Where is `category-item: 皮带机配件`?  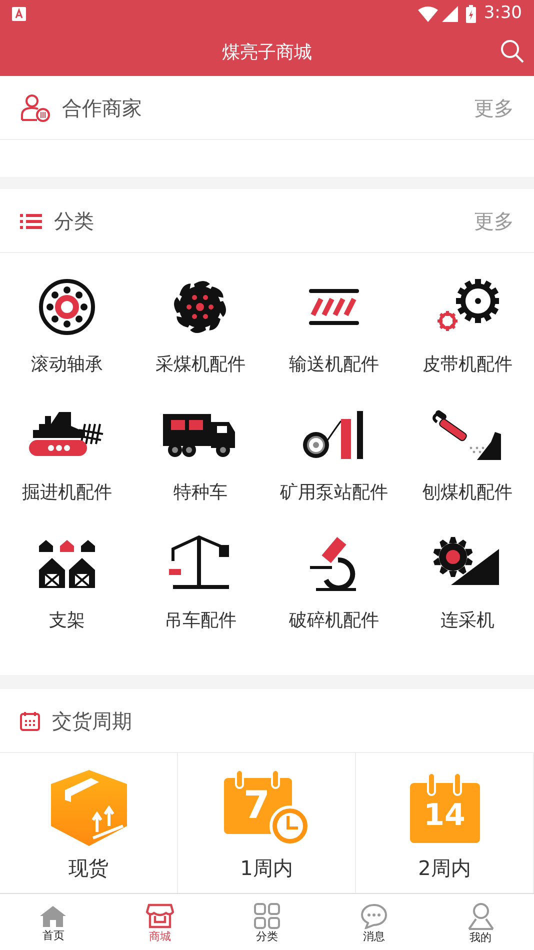 category-item: 皮带机配件 is located at coordinates (467, 337).